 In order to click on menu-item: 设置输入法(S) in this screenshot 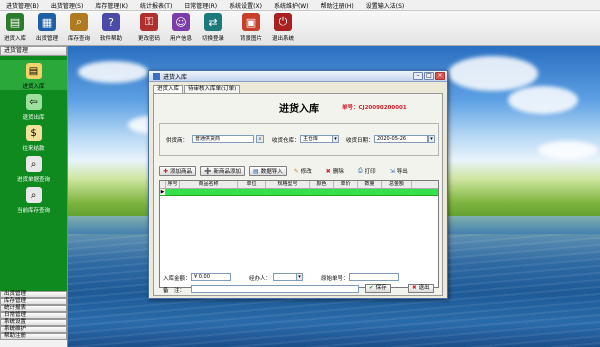, I will do `click(385, 5)`.